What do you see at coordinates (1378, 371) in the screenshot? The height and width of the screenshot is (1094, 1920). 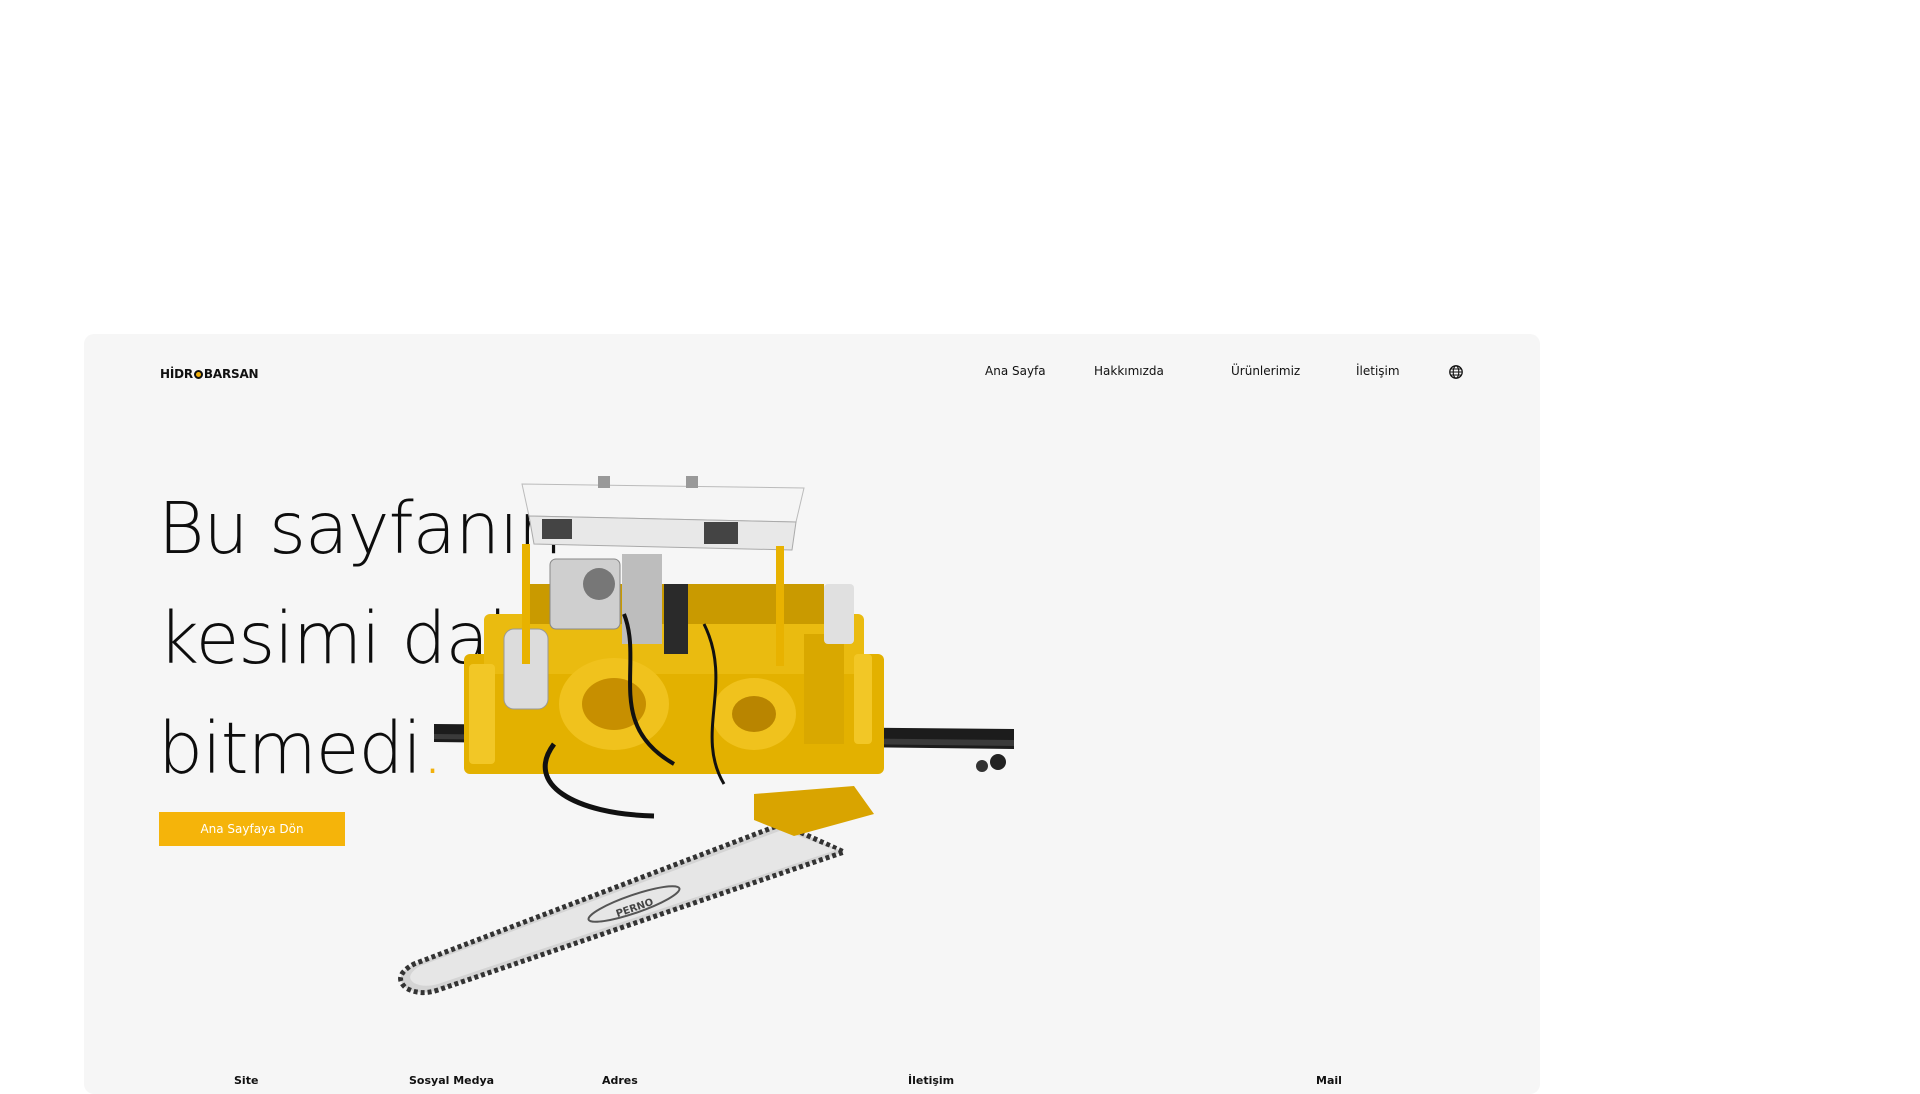 I see `nav-item-contact: İletişim` at bounding box center [1378, 371].